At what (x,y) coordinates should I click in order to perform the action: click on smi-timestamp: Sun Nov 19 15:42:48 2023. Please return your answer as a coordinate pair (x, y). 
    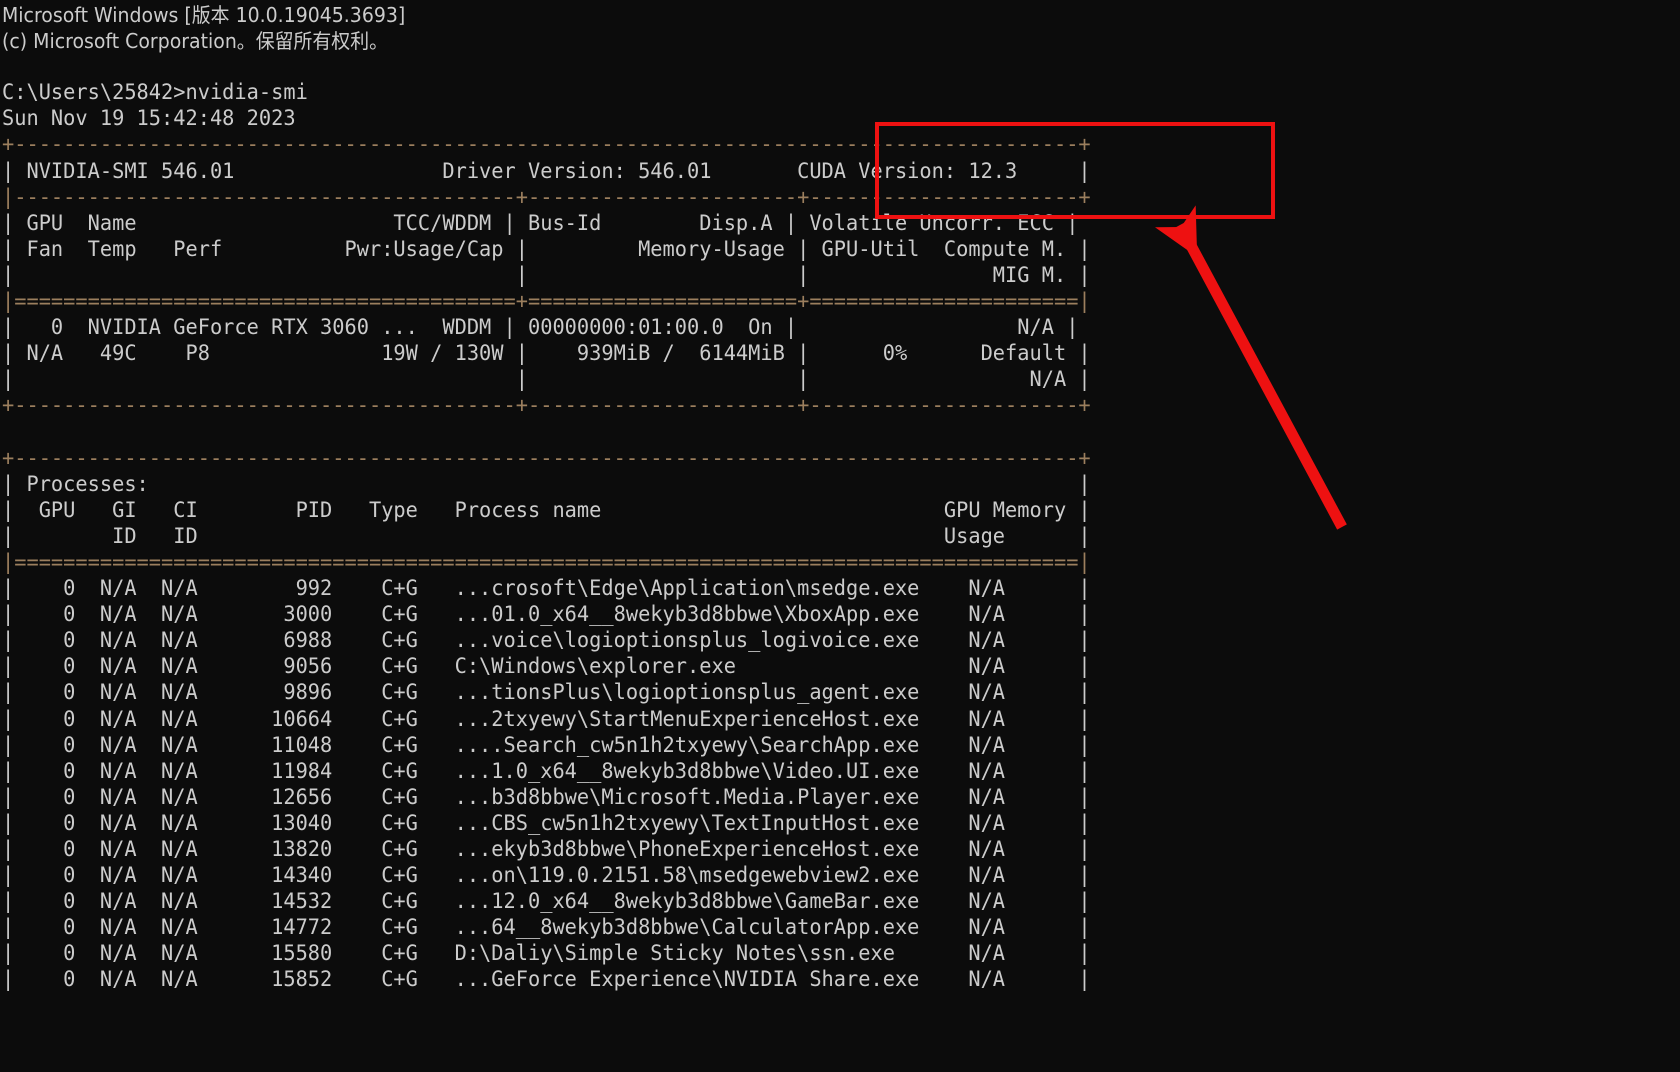
    Looking at the image, I should click on (149, 119).